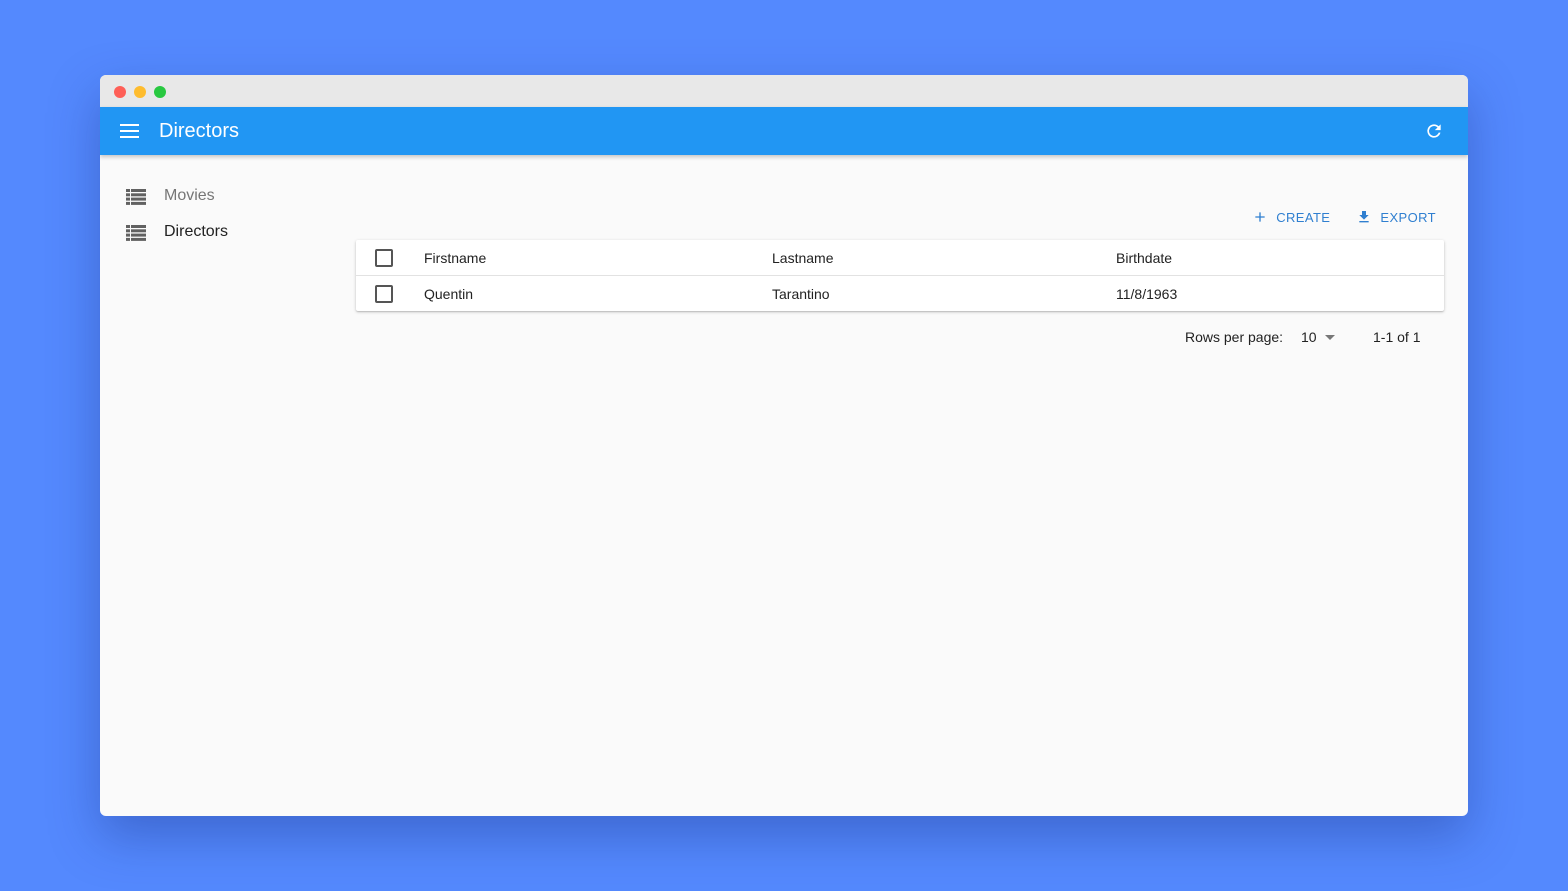  What do you see at coordinates (140, 92) in the screenshot?
I see `minimize-window-button` at bounding box center [140, 92].